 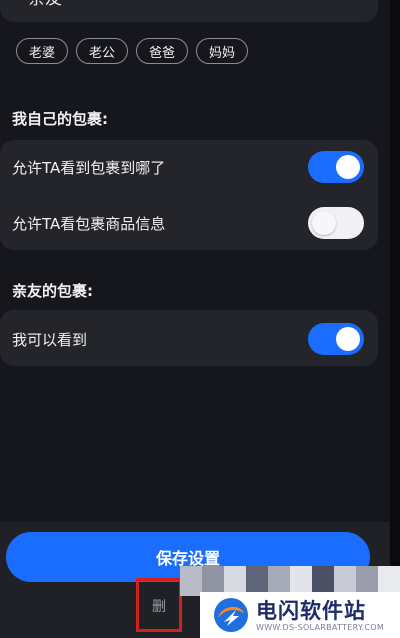 What do you see at coordinates (89, 167) in the screenshot?
I see `setting-label-track-location: 允许TA看到包裹到哪了` at bounding box center [89, 167].